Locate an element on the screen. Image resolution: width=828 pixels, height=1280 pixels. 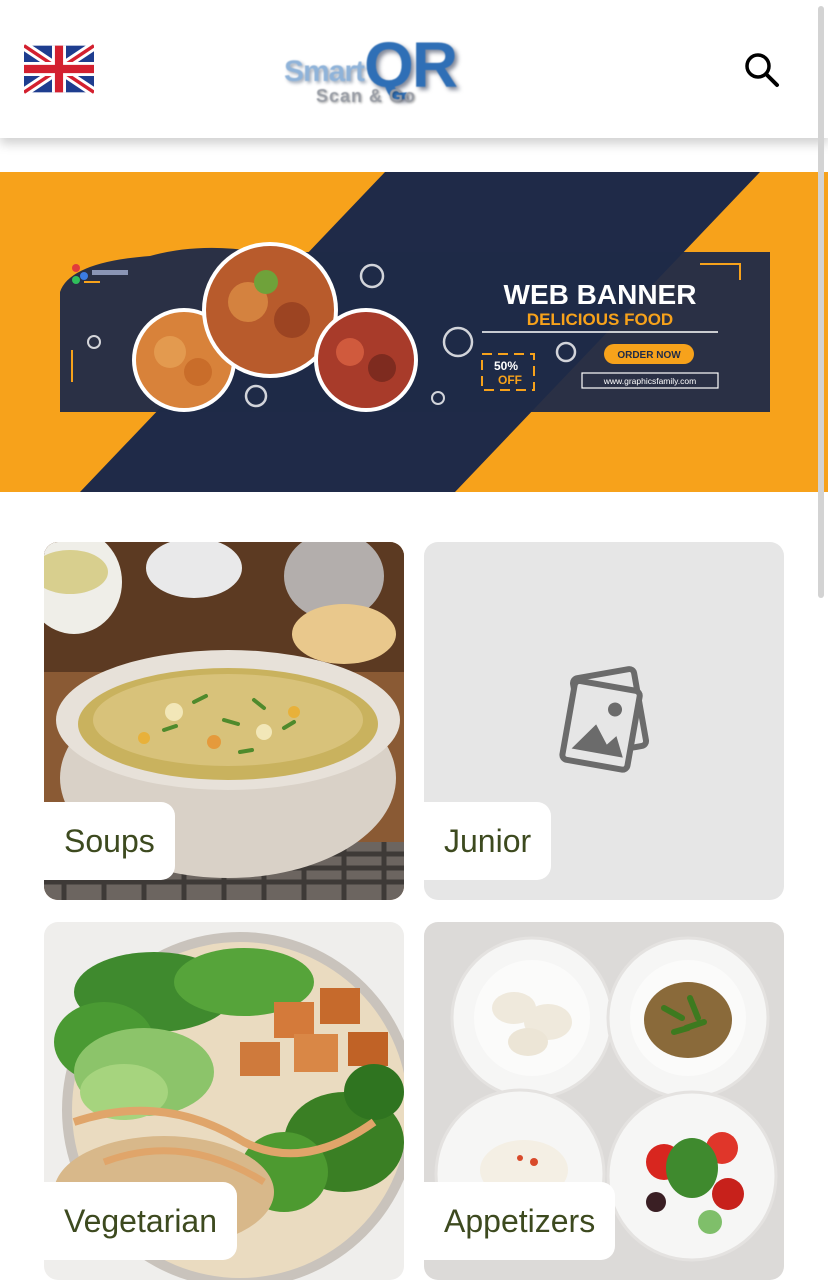
category-card-appetizers: Appetizers is located at coordinates (604, 1101).